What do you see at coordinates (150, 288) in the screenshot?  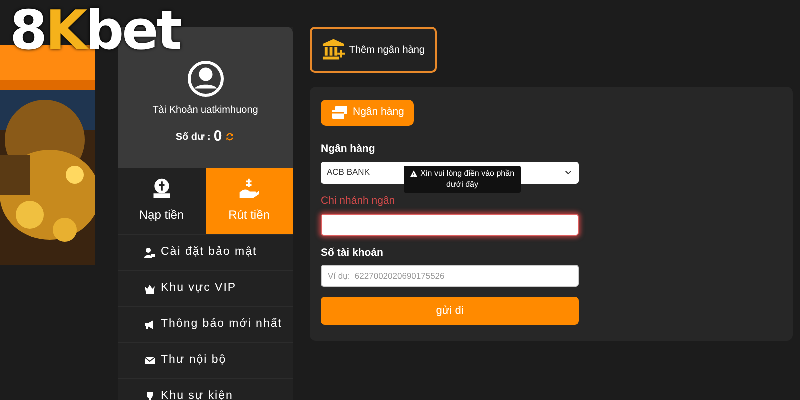 I see `crown-icon` at bounding box center [150, 288].